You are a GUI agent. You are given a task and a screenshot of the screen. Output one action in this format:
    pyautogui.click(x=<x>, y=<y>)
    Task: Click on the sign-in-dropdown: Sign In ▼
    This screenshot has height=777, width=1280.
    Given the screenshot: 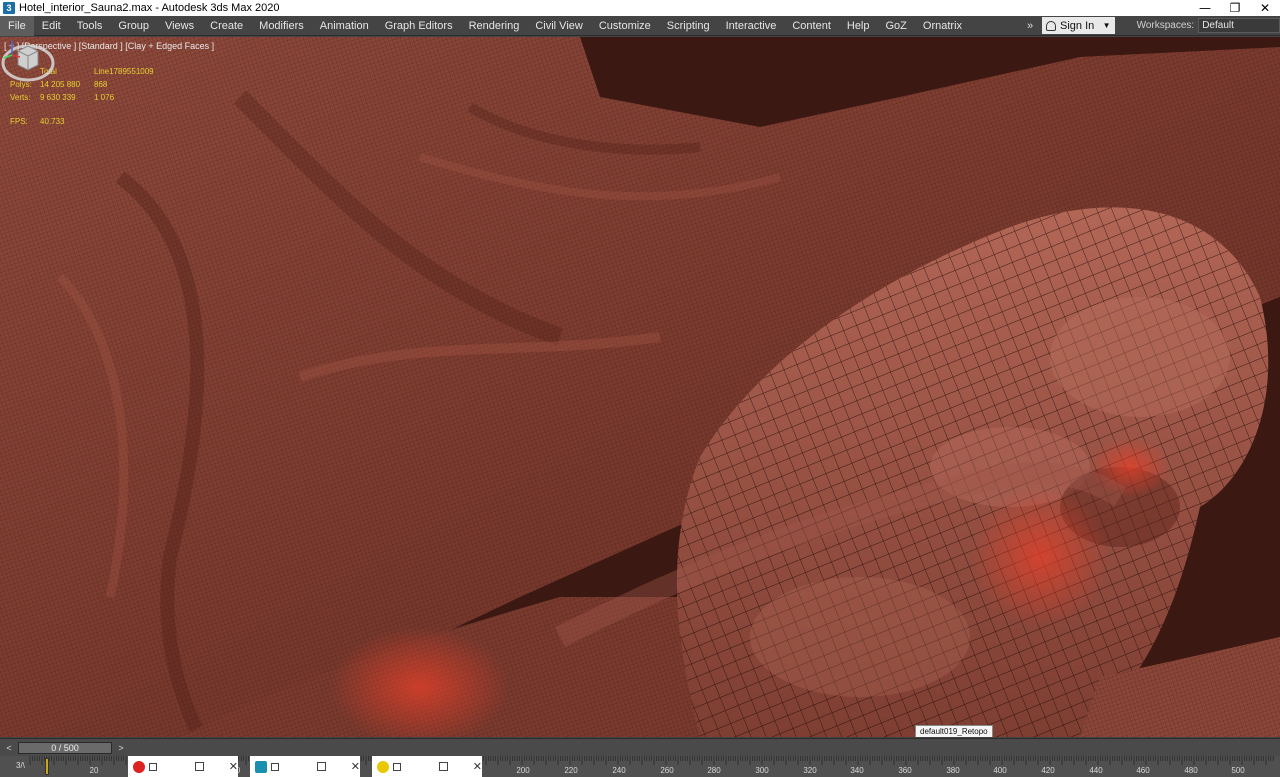 What is the action you would take?
    pyautogui.click(x=1078, y=25)
    